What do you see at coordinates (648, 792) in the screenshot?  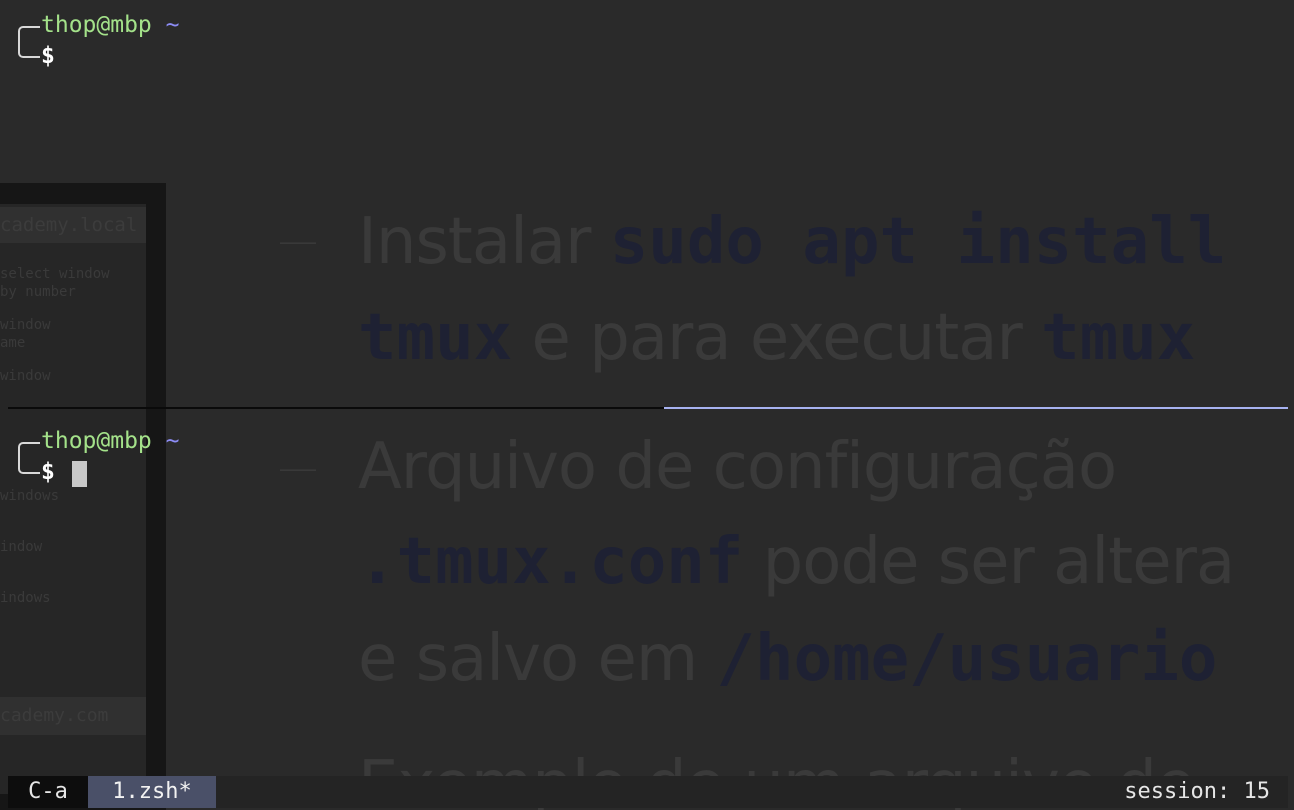 I see `tmux-status-bar: C-a 1.zsh* session: 15` at bounding box center [648, 792].